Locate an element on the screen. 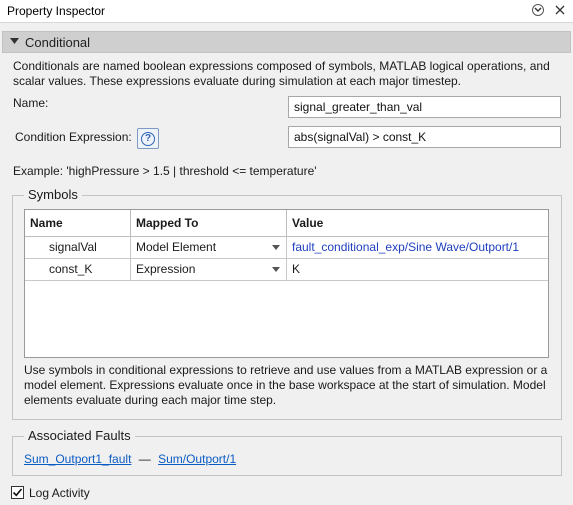 This screenshot has height=505, width=573. mapped-to-dropdown: Model Element is located at coordinates (209, 248).